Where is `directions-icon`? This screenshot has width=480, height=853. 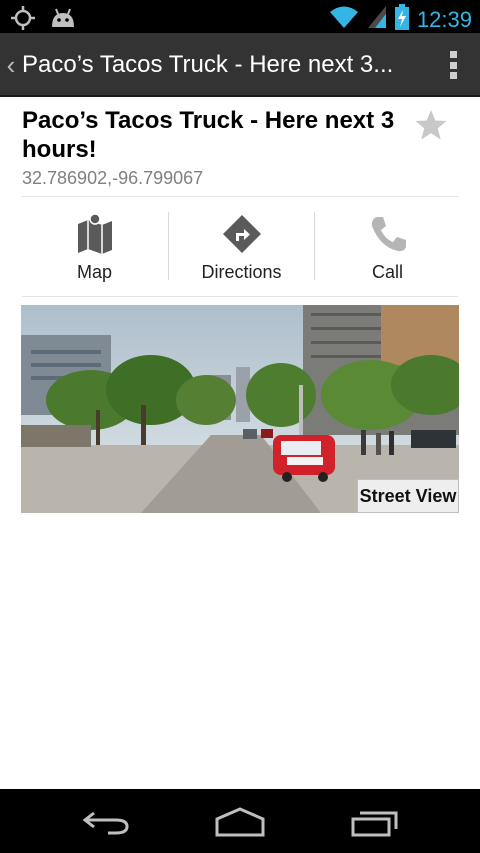
directions-icon is located at coordinates (242, 234).